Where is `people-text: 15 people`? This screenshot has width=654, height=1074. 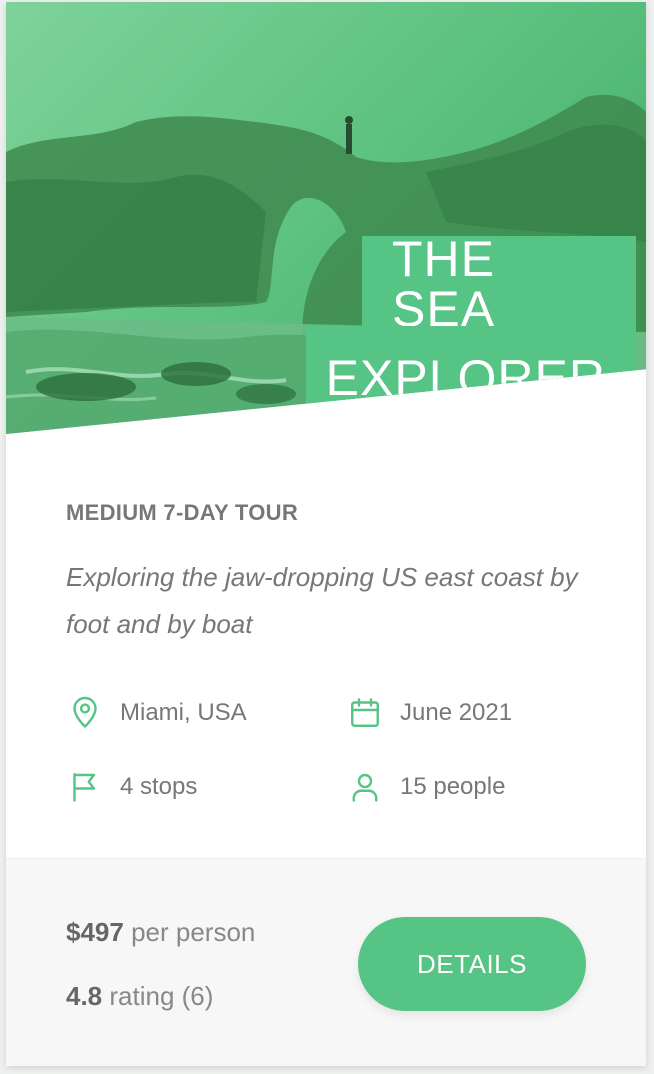
people-text: 15 people is located at coordinates (453, 786).